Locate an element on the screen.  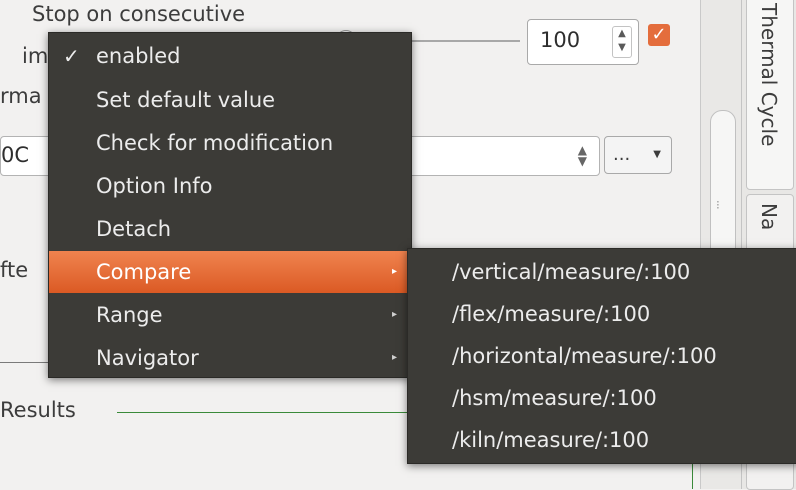
tab-thermal-cycle: Thermal Cycle is located at coordinates (770, 95).